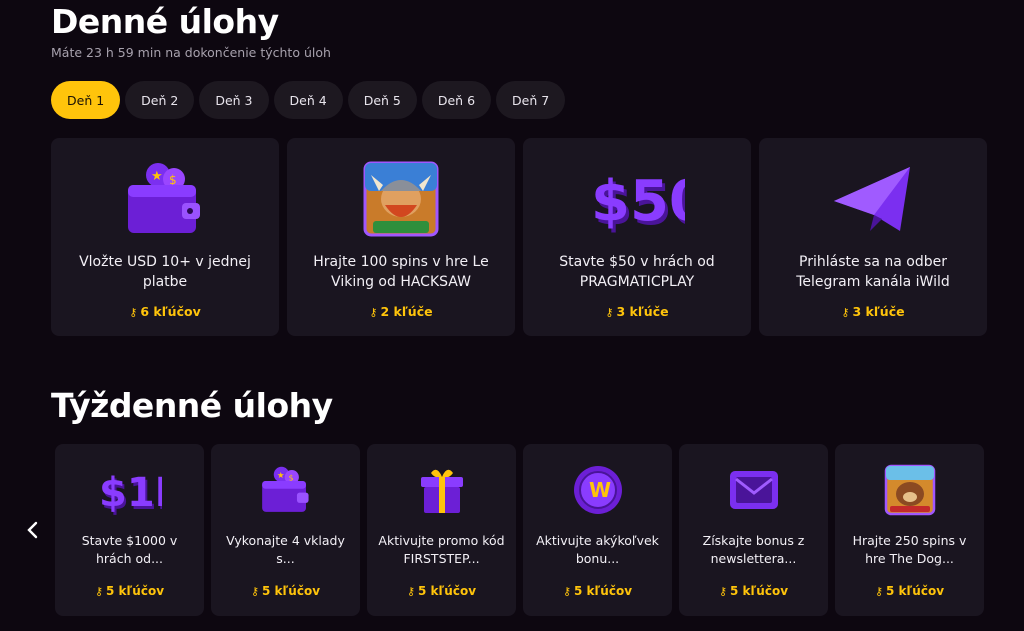 The height and width of the screenshot is (631, 1024). I want to click on task-description: Stavte $50 v hrách od PRAGMATICPLAY, so click(637, 272).